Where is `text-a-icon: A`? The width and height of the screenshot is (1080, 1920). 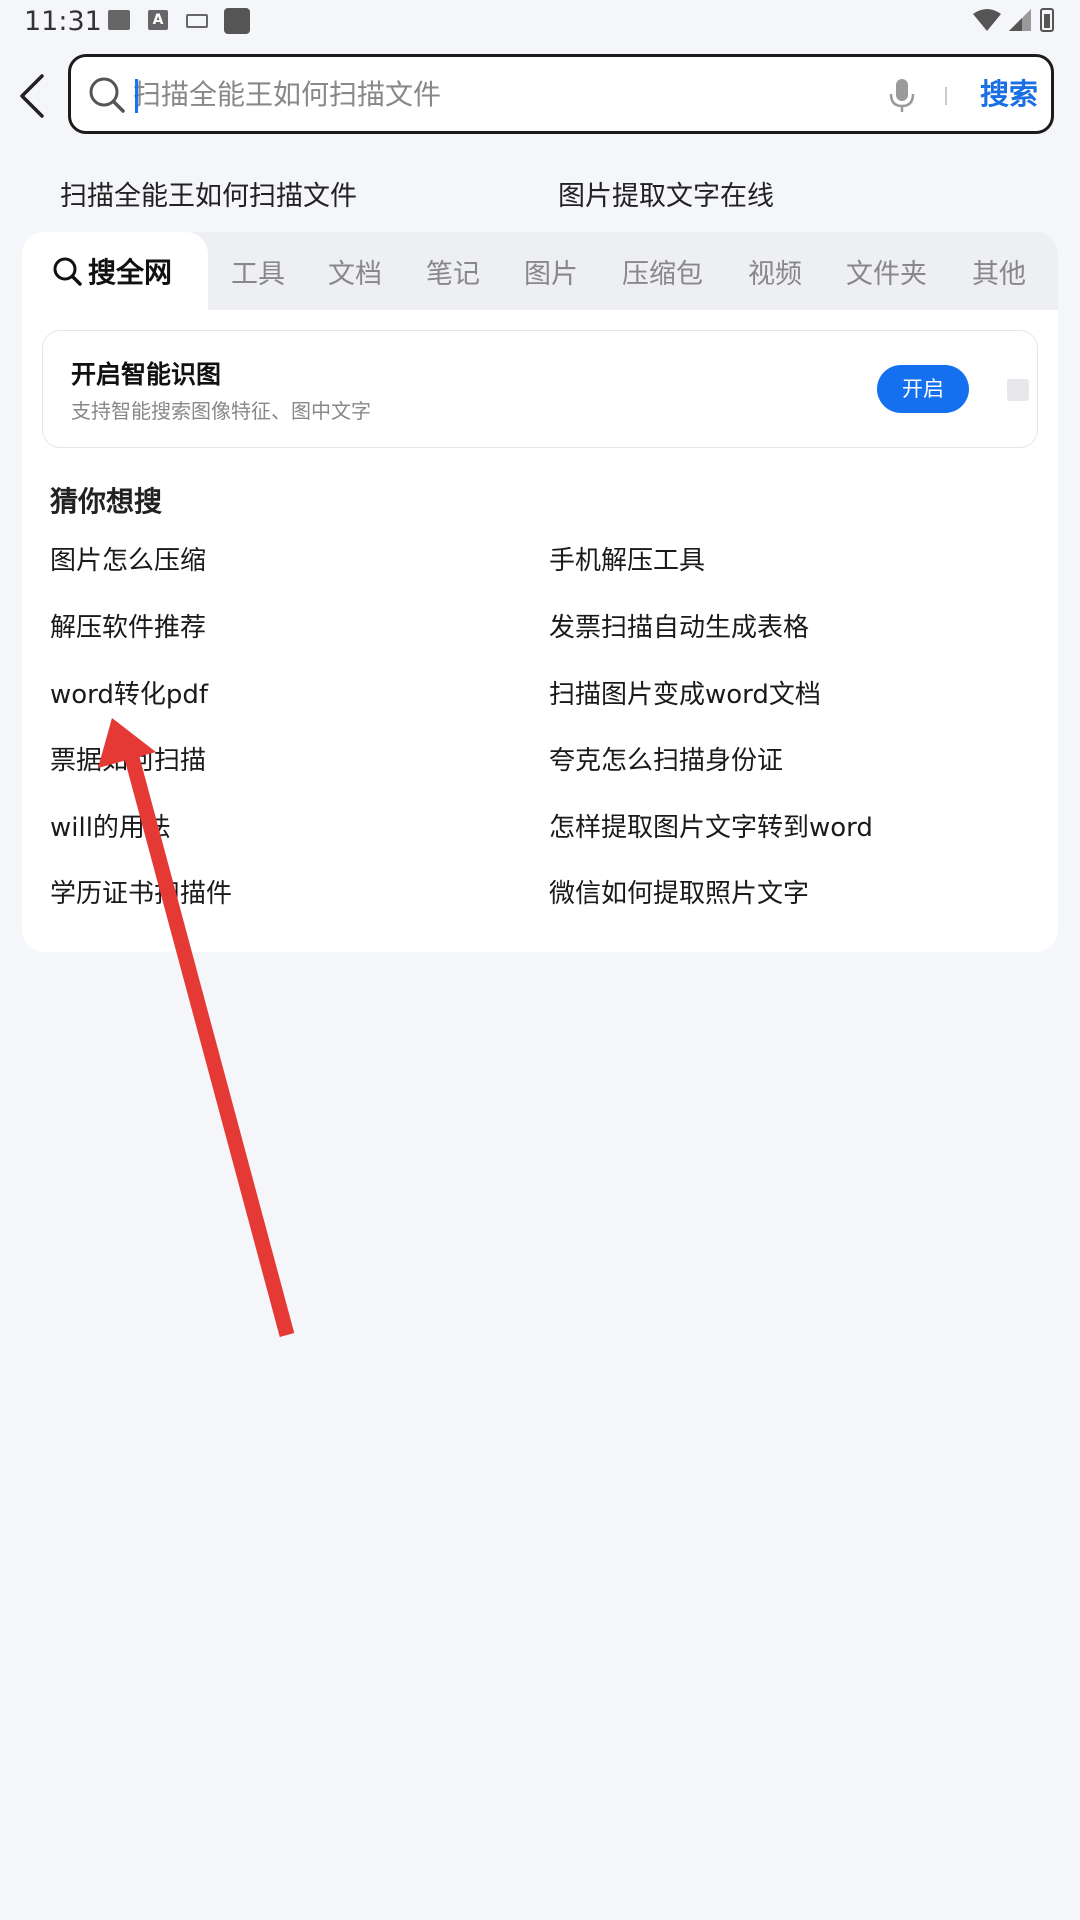
text-a-icon: A is located at coordinates (158, 20).